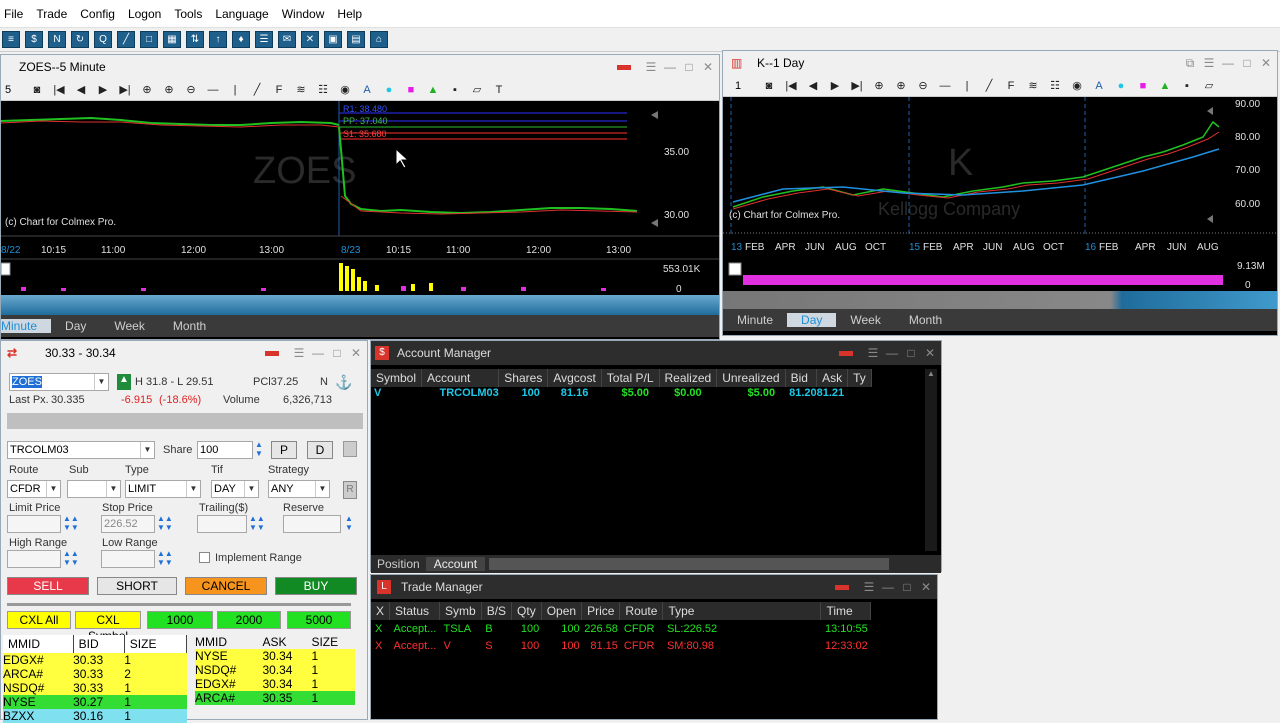 Image resolution: width=1280 pixels, height=723 pixels. I want to click on col-x: X, so click(381, 611).